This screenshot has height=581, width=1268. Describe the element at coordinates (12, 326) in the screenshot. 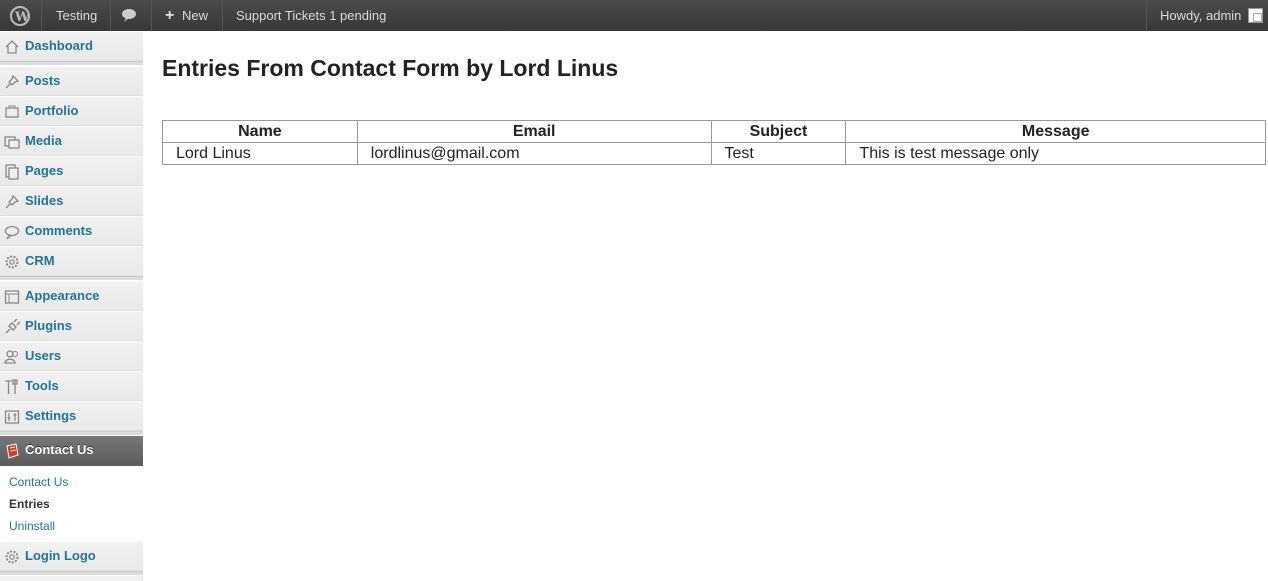

I see `plug-icon` at that location.